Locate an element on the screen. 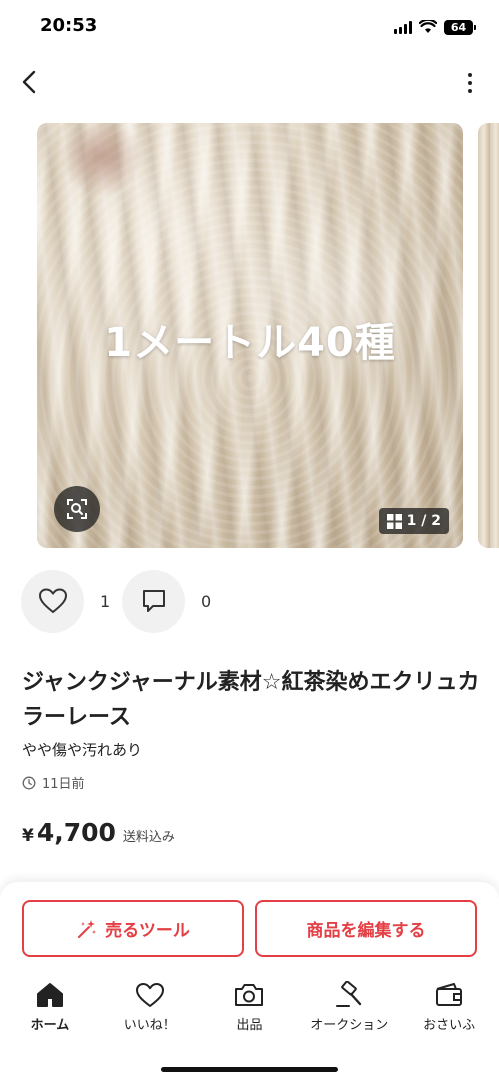  clock-icon is located at coordinates (29, 782).